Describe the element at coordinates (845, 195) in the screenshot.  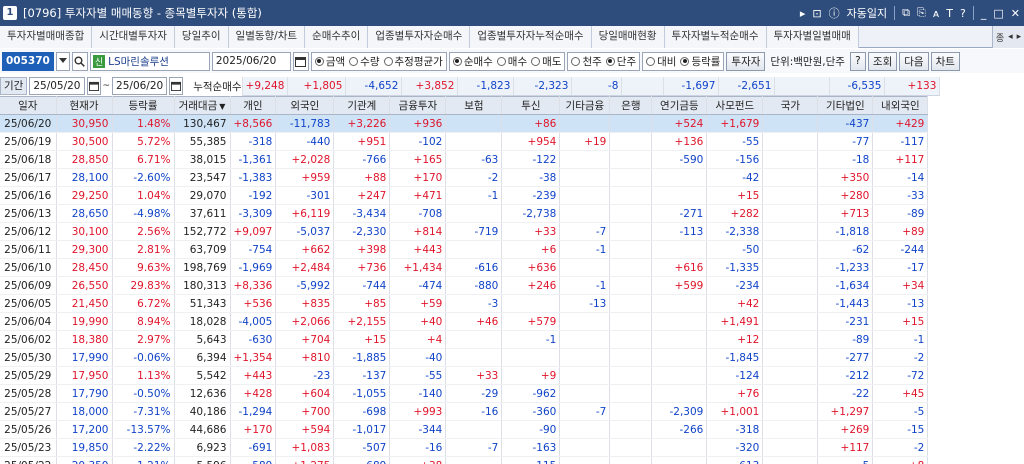
I see `table-cell: +280` at that location.